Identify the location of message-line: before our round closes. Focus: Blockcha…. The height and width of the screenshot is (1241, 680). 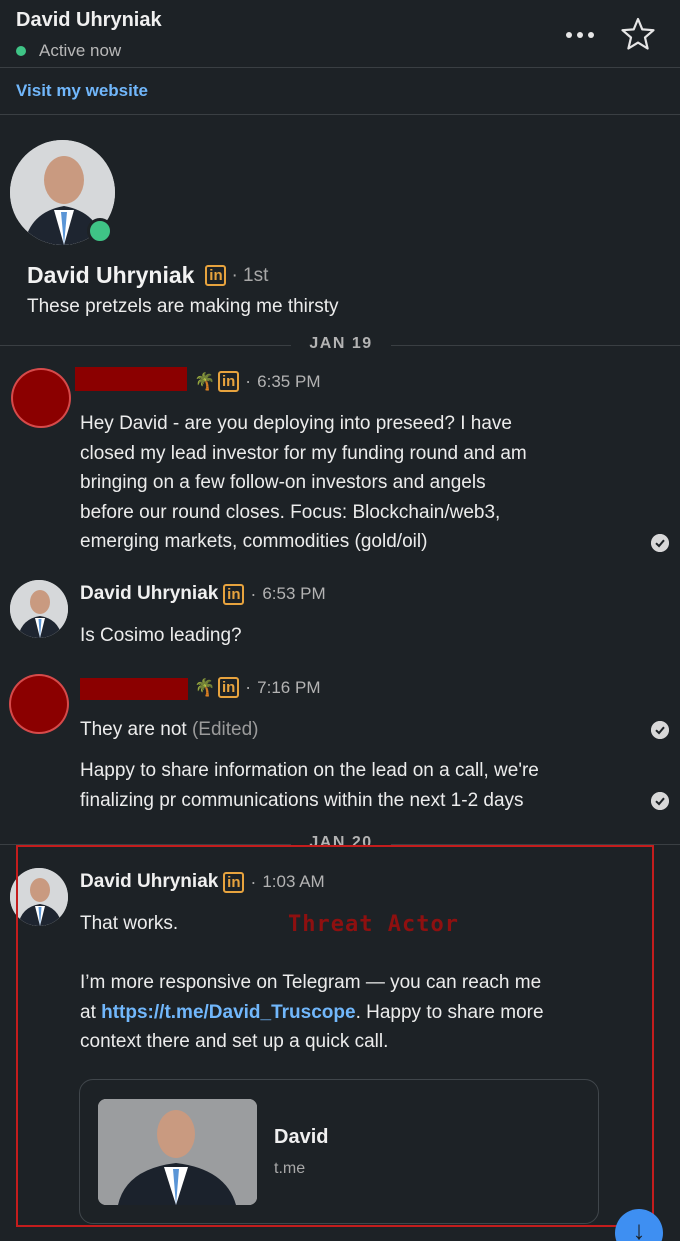
(290, 512).